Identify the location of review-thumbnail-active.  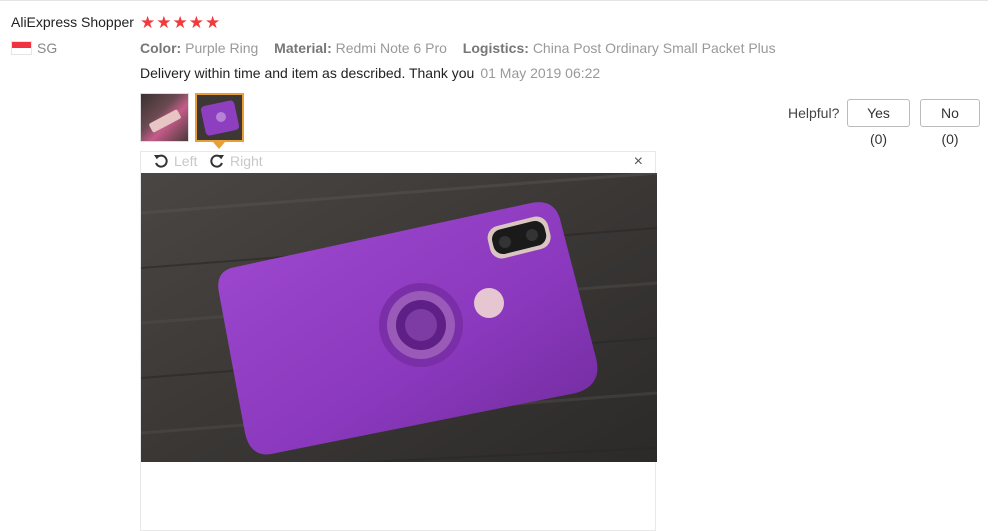
(219, 117).